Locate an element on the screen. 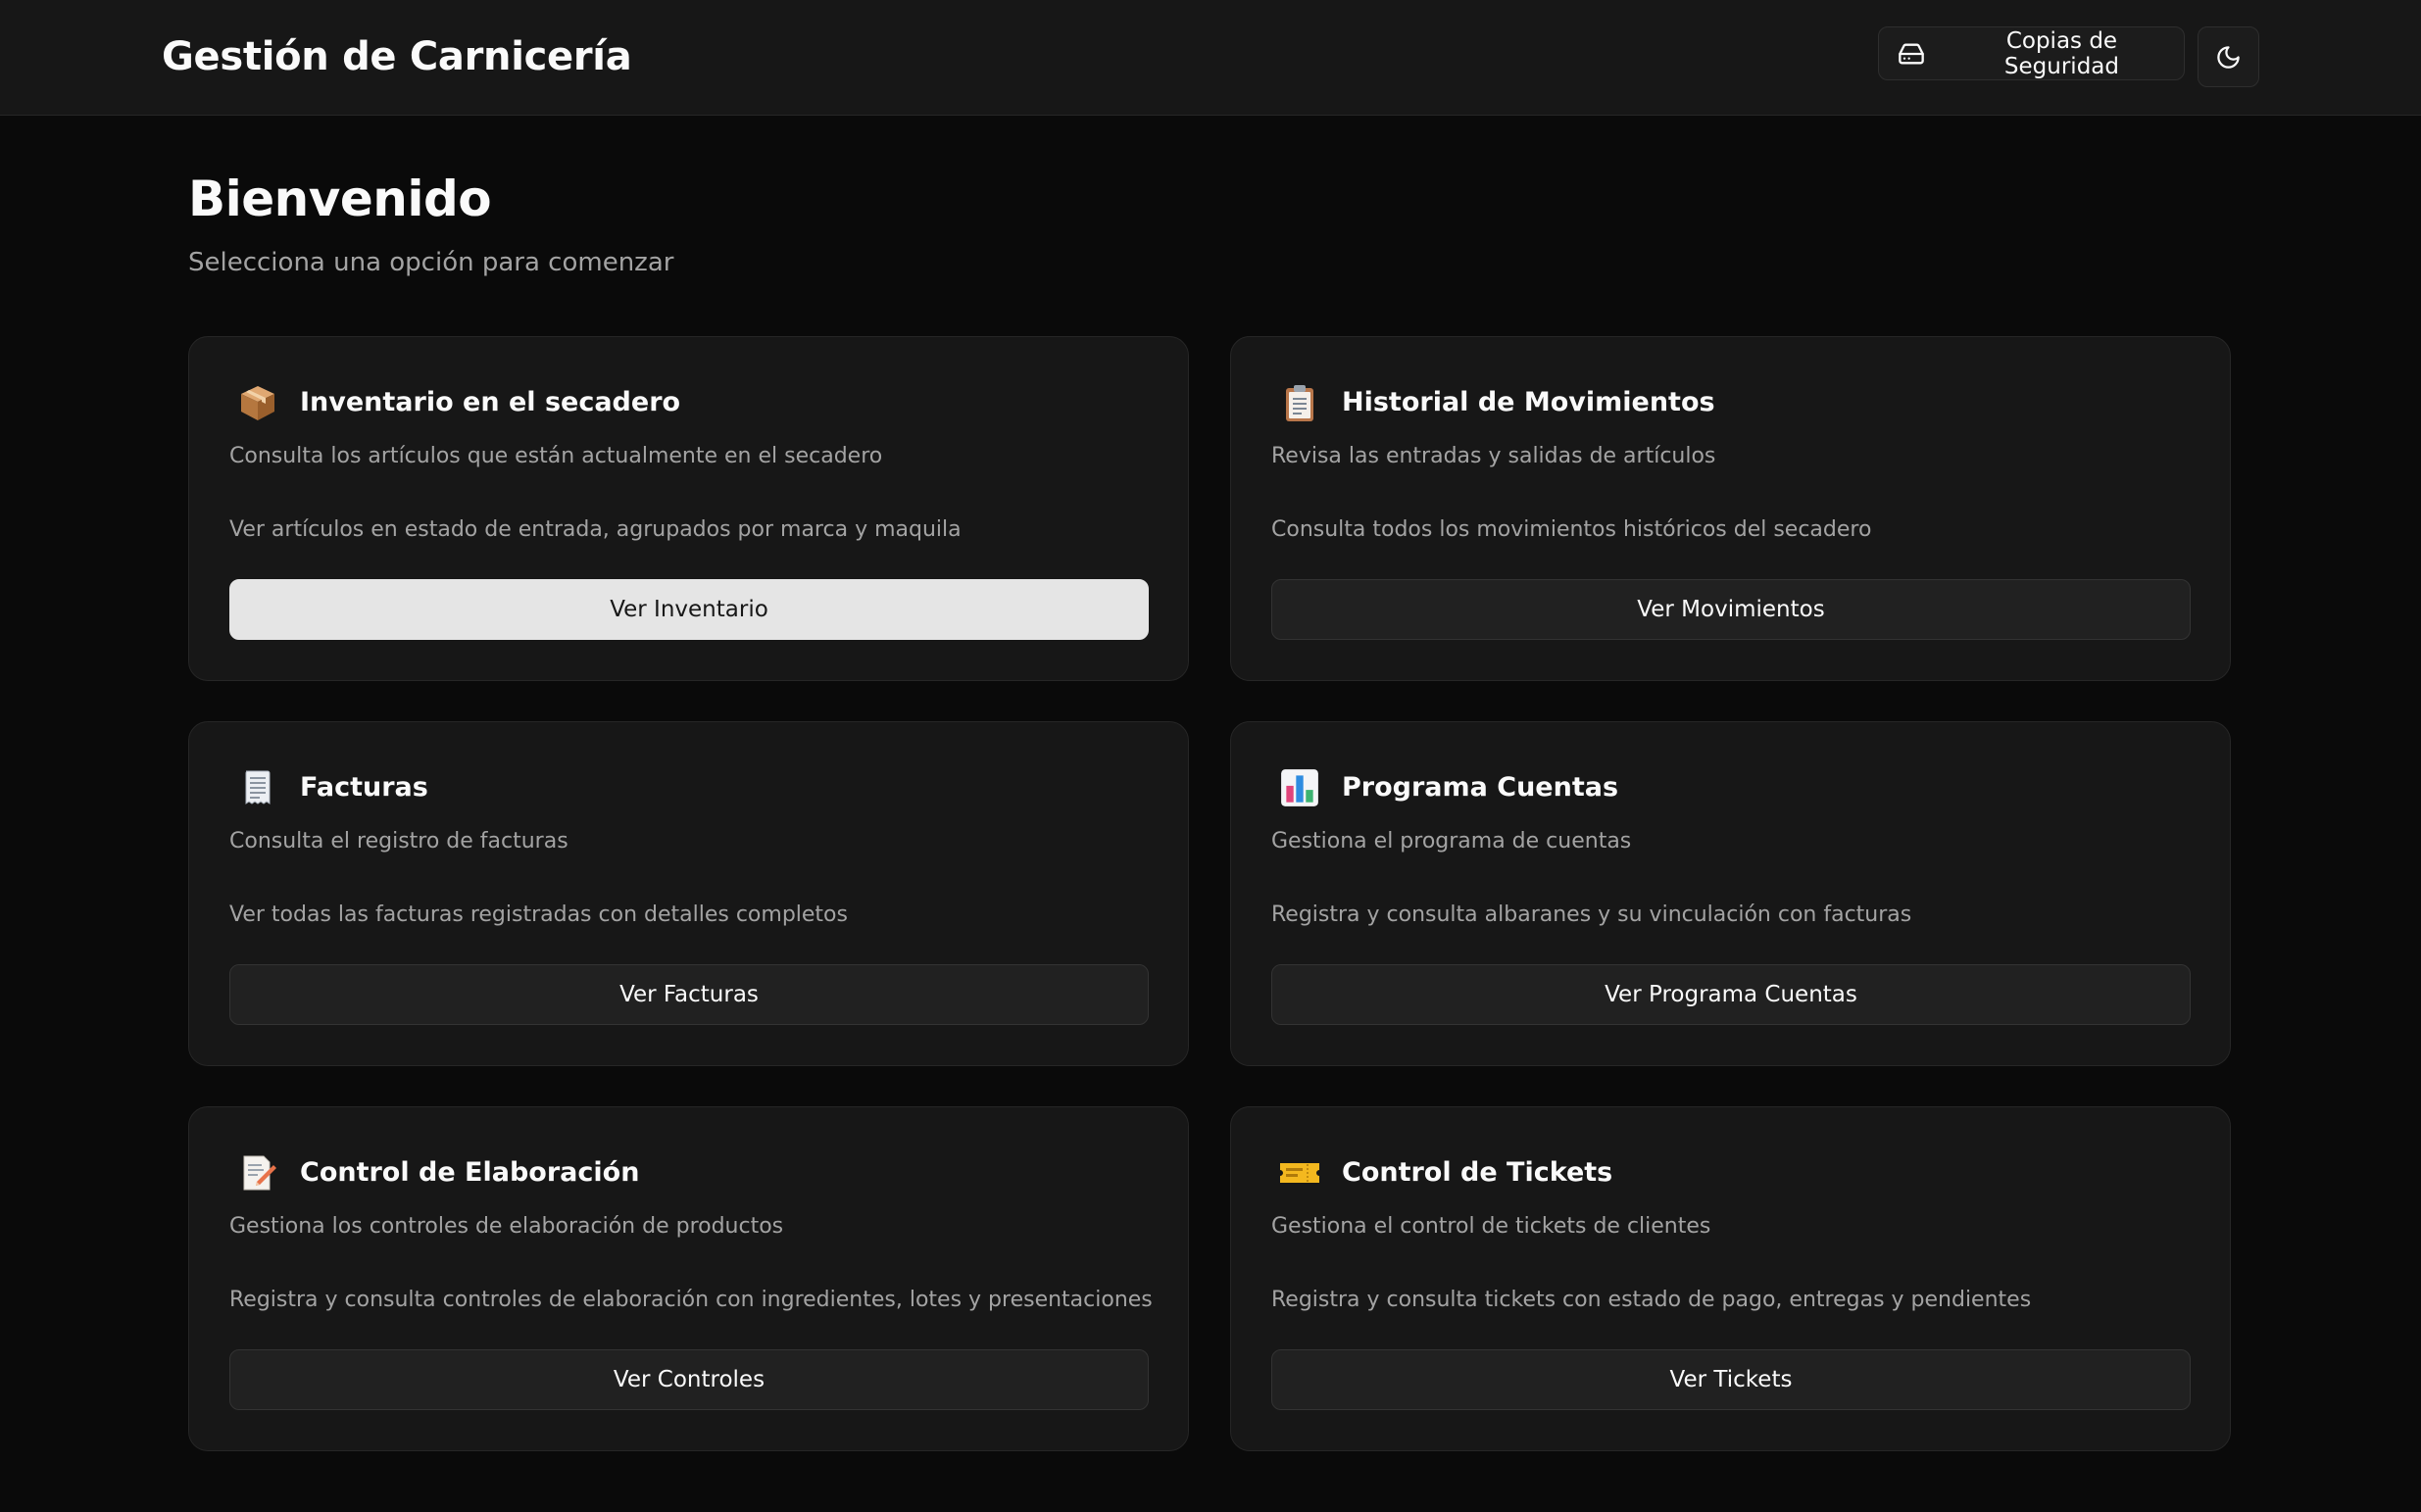 This screenshot has width=2421, height=1512. ver-tickets-button: Ver Tickets is located at coordinates (1731, 1380).